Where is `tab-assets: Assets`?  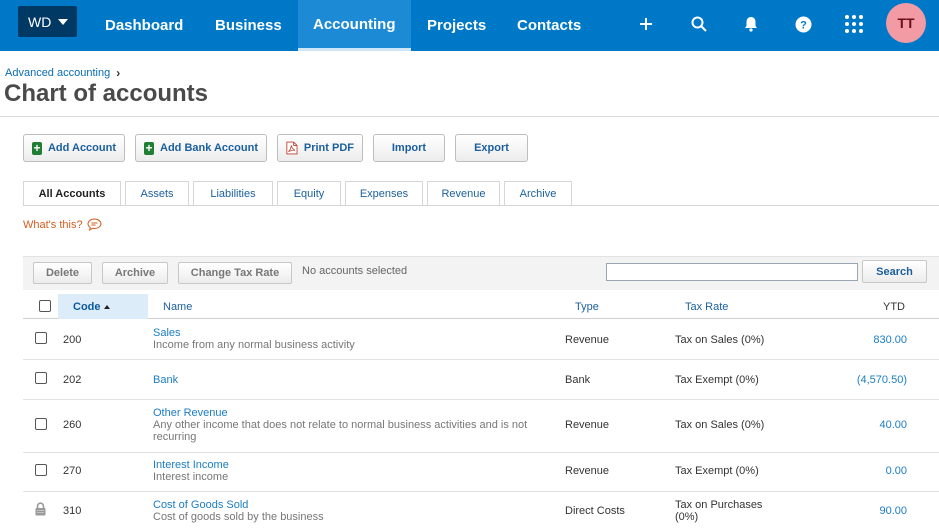
tab-assets: Assets is located at coordinates (157, 193).